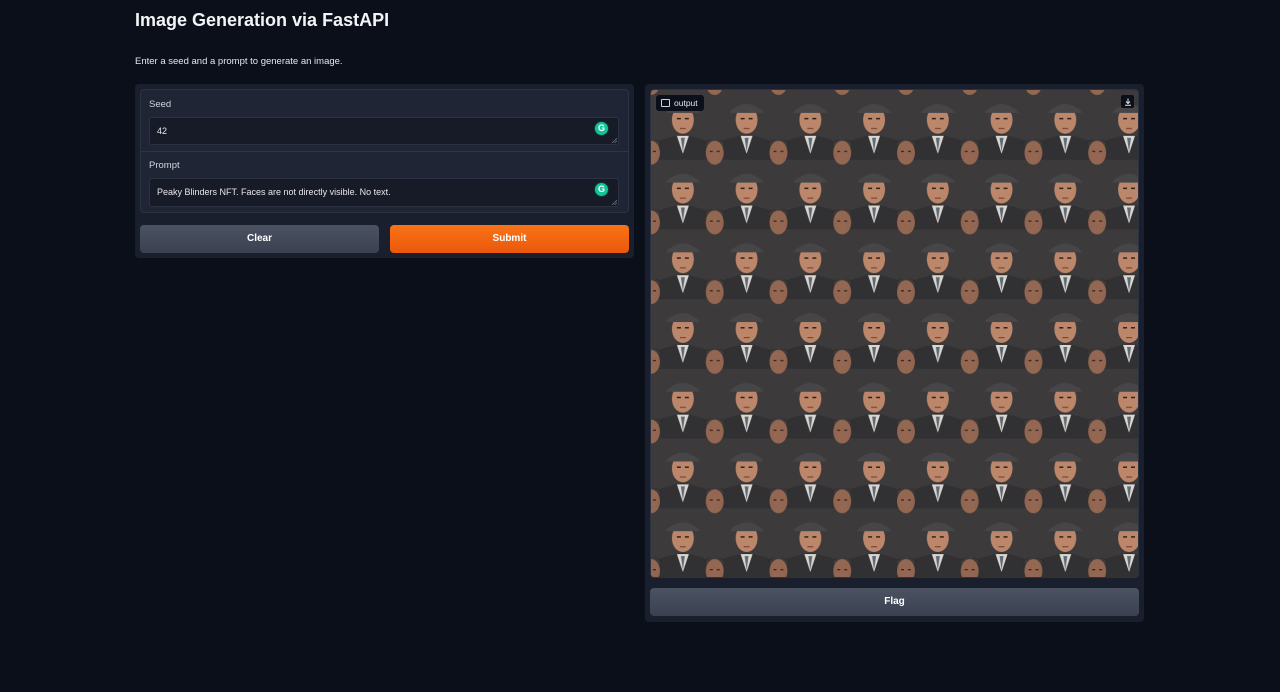 The height and width of the screenshot is (692, 1280). Describe the element at coordinates (509, 239) in the screenshot. I see `submit-button: Submit` at that location.